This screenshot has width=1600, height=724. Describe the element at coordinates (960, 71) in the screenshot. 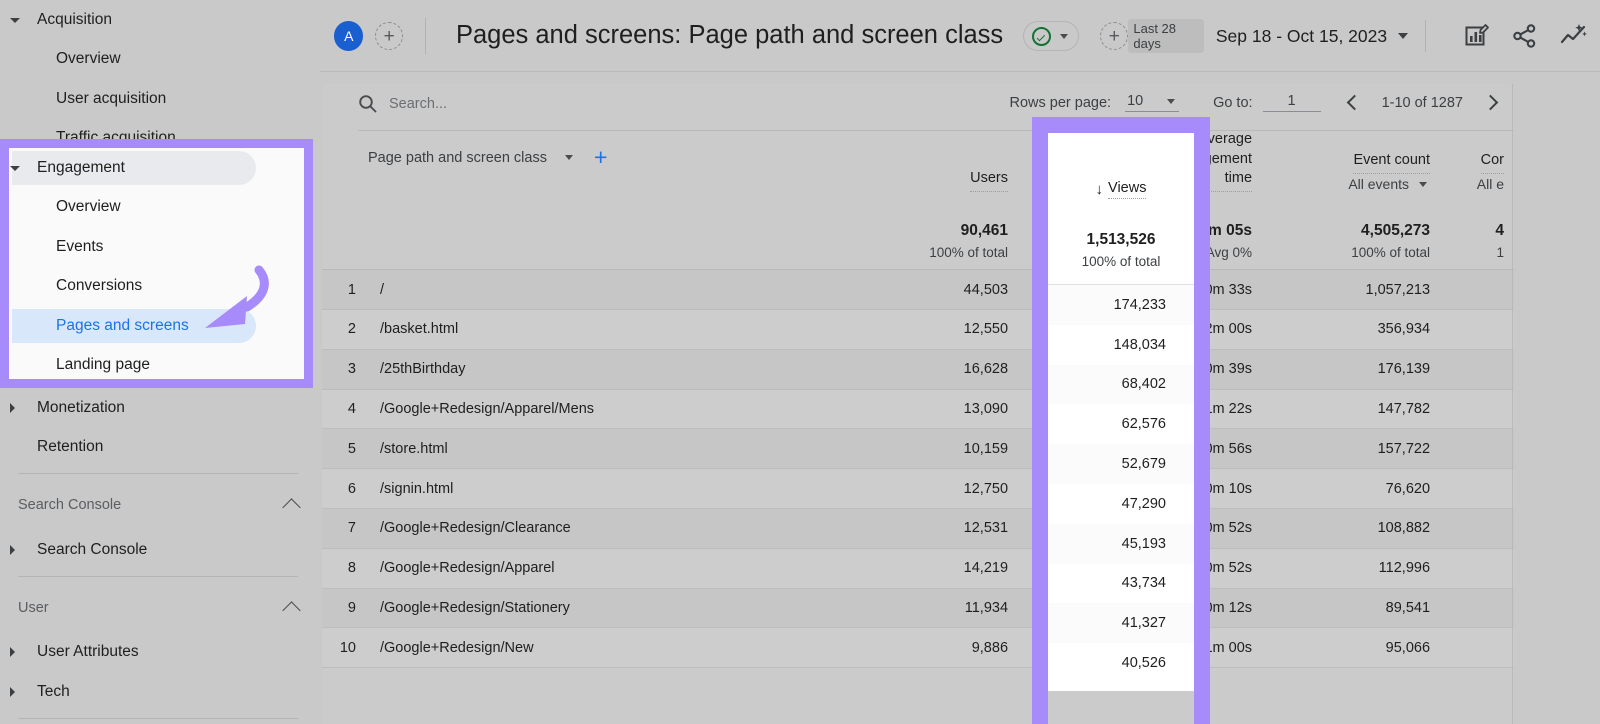

I see `topbar-bottom-border` at that location.